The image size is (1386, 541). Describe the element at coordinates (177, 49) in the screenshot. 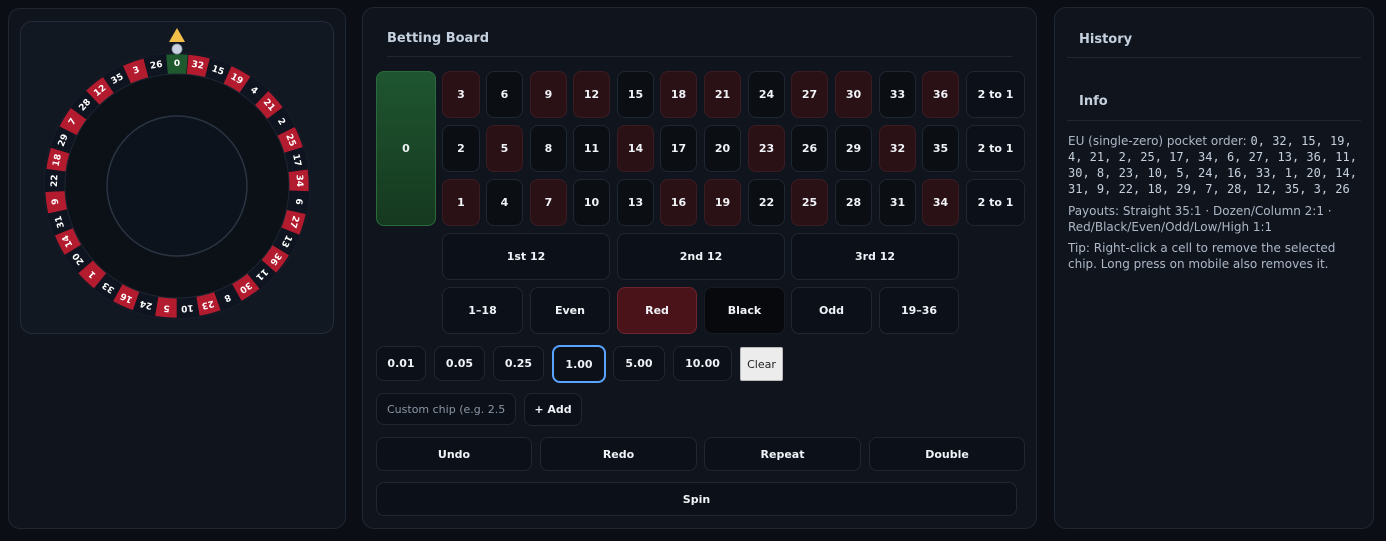

I see `ball-icon` at that location.